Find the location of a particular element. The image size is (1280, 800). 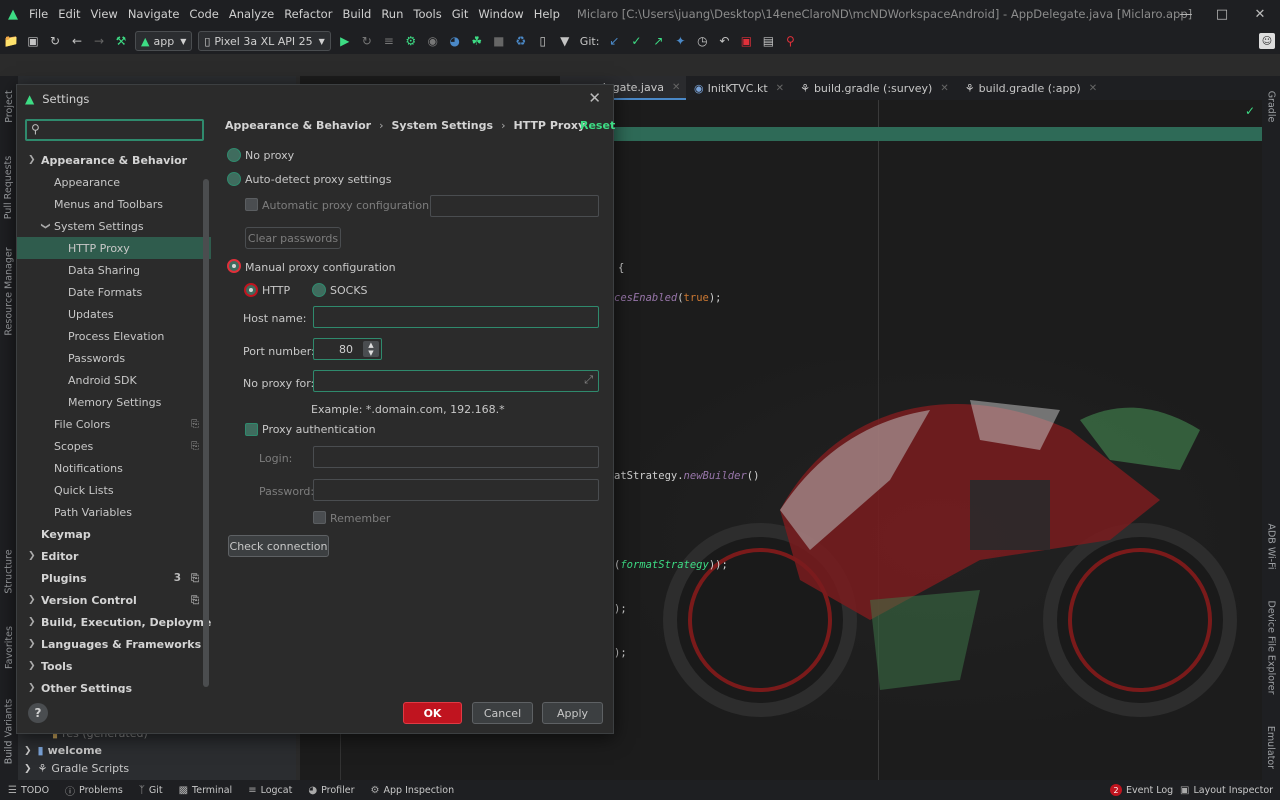

breadcrumb-item: Appearance & Behavior is located at coordinates (298, 125).